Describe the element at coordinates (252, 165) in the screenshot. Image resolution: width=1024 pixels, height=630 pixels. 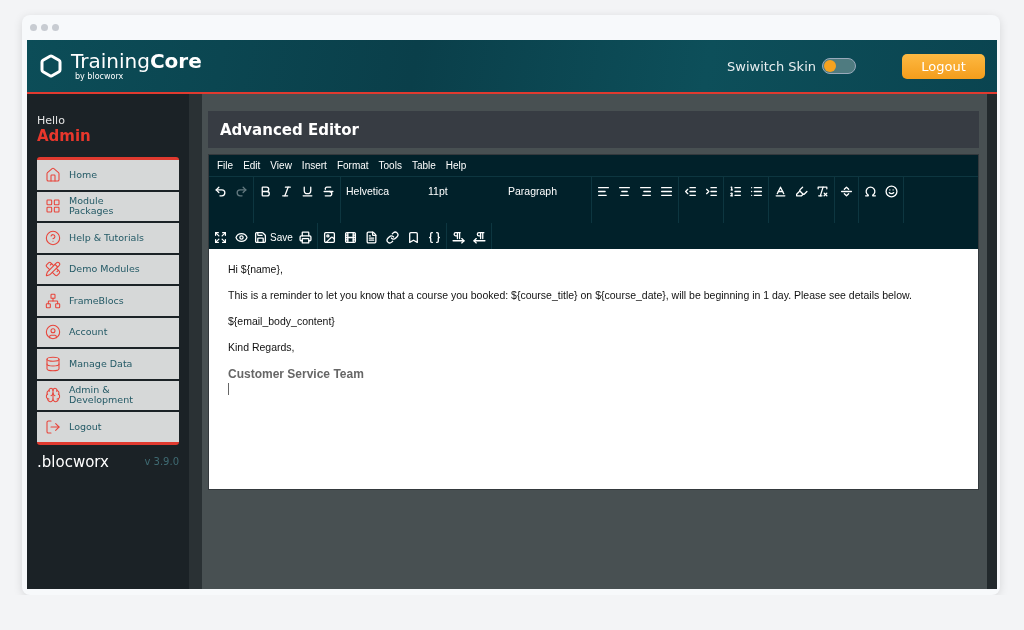
I see `menu-item: Edit` at that location.